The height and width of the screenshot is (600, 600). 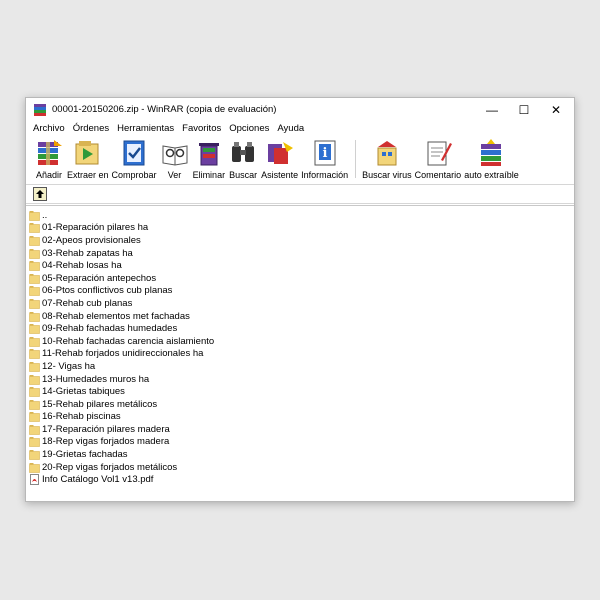 What do you see at coordinates (556, 109) in the screenshot?
I see `close-button: ✕` at bounding box center [556, 109].